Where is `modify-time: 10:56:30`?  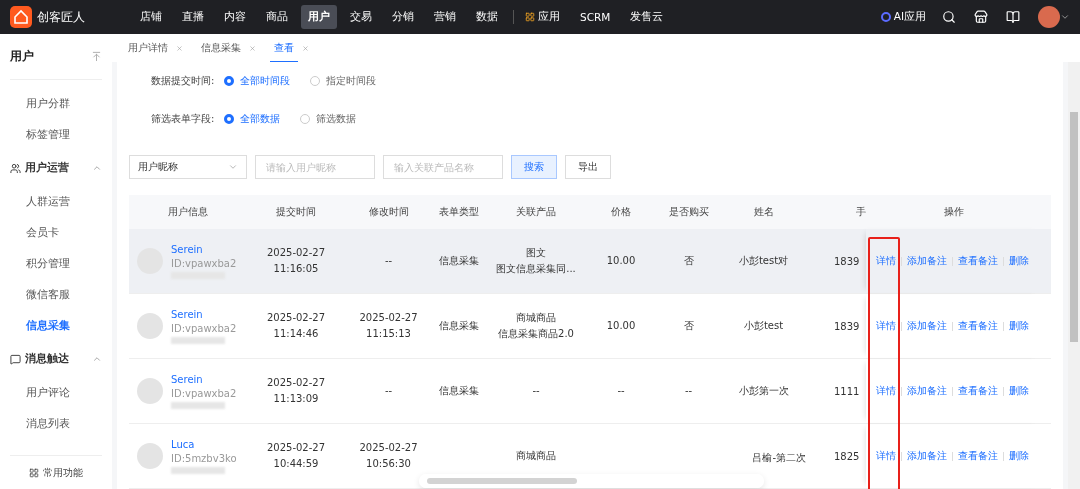
modify-time: 10:56:30 is located at coordinates (388, 464).